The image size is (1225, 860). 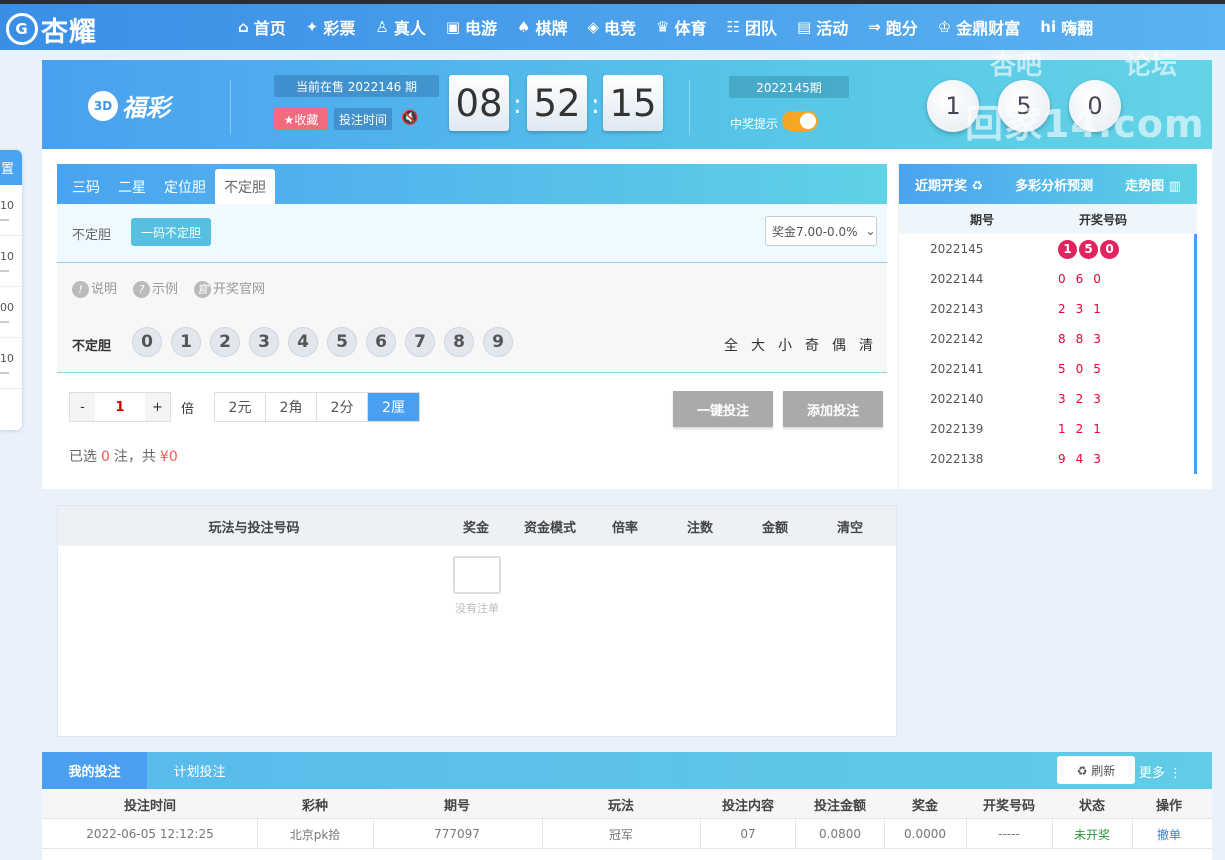 What do you see at coordinates (1077, 28) in the screenshot?
I see `nav-item-label: 嗨翻` at bounding box center [1077, 28].